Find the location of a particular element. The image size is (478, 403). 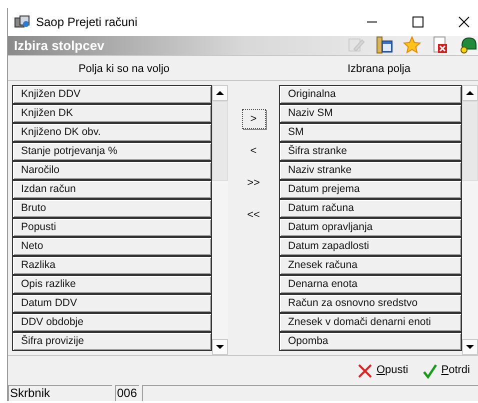

status-field: 006 is located at coordinates (127, 393).